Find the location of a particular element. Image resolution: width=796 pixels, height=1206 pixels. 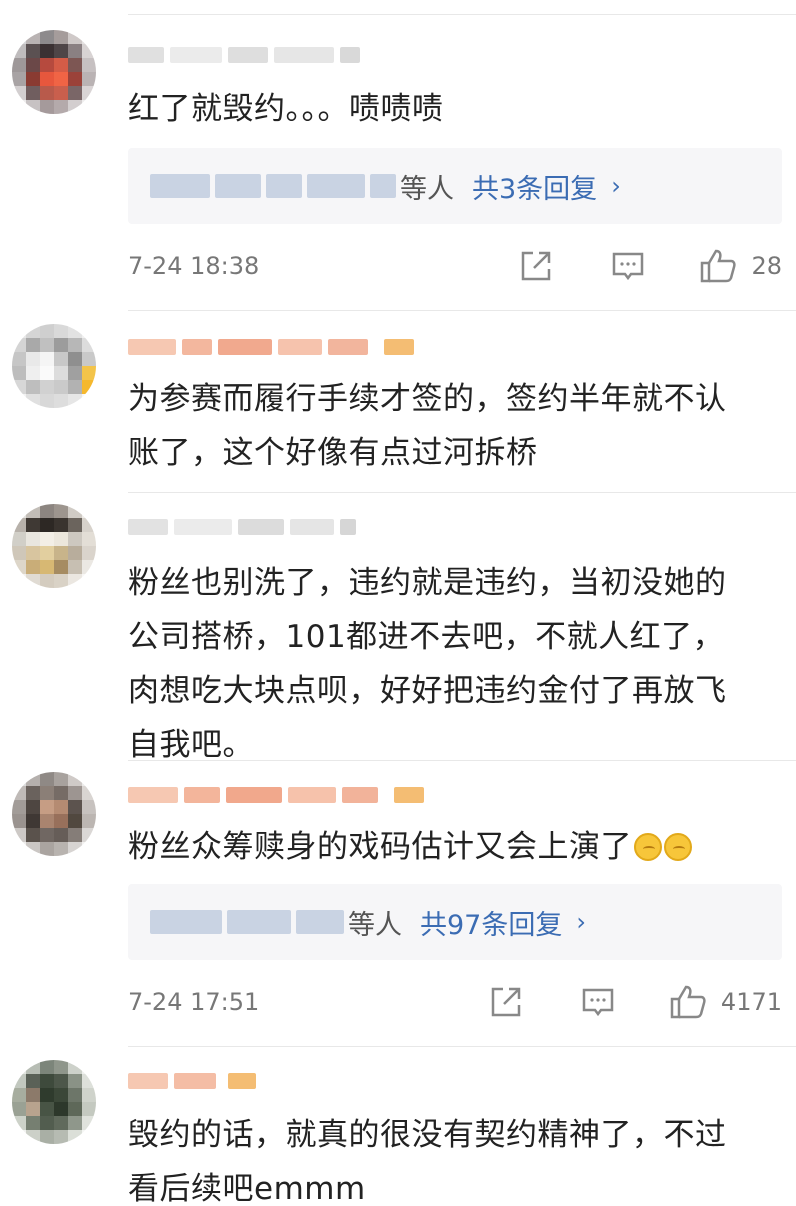

timestamp: 7-24 18:38 is located at coordinates (194, 266).